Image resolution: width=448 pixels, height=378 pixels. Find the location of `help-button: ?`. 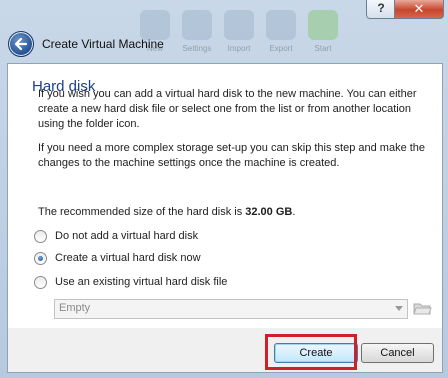

help-button: ? is located at coordinates (381, 9).